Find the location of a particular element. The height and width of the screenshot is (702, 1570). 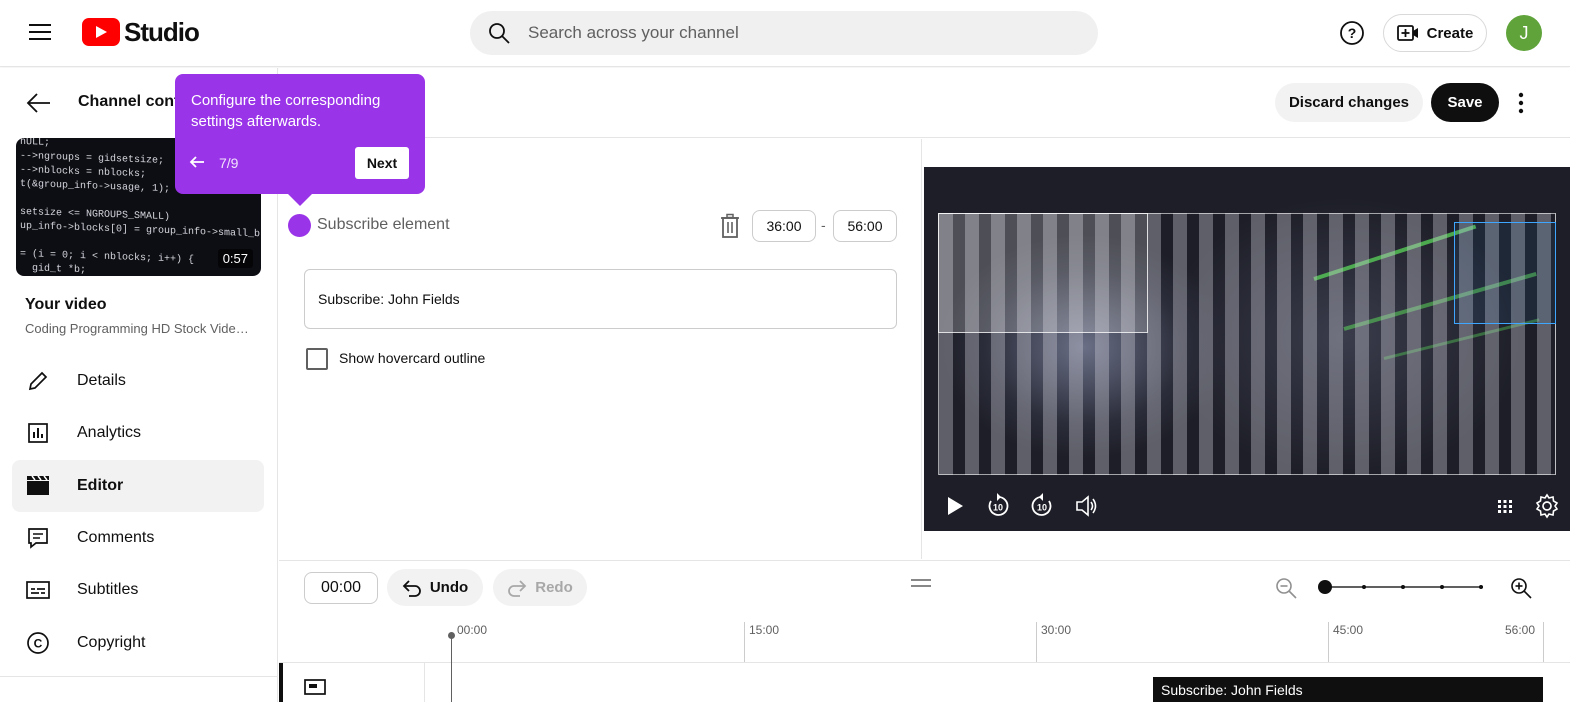

rewind-10-button: 10 is located at coordinates (998, 506).